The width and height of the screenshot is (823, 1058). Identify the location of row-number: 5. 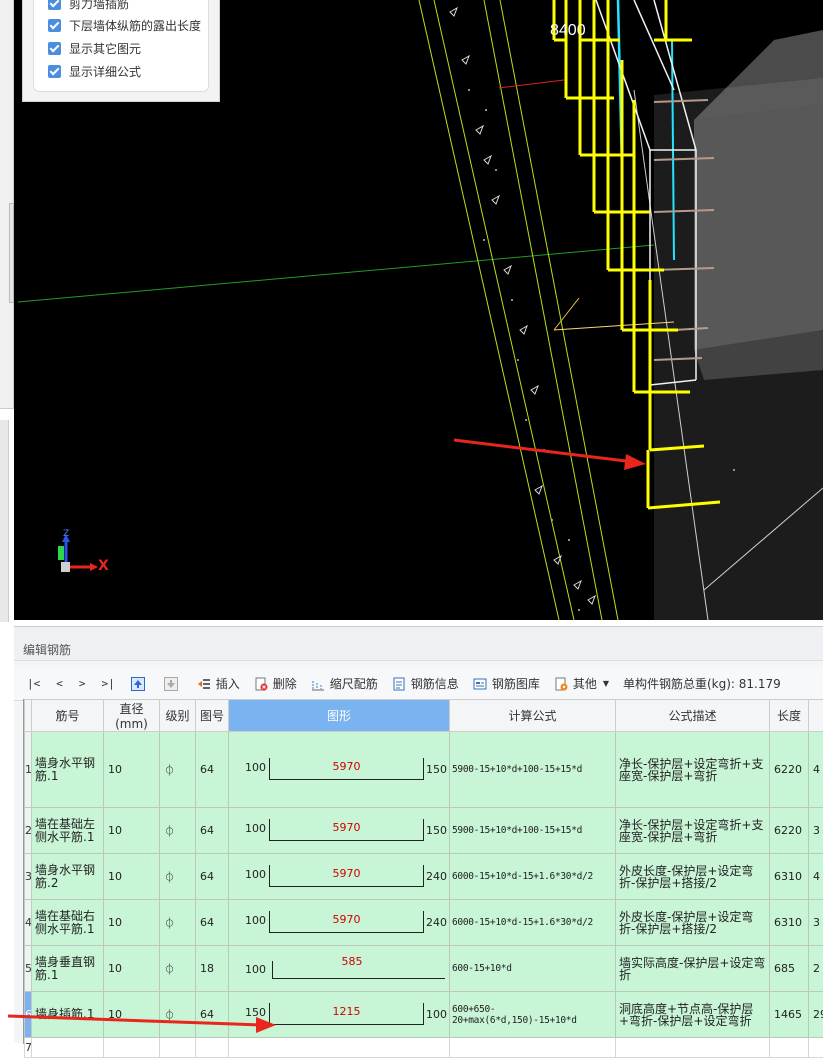
(28, 969).